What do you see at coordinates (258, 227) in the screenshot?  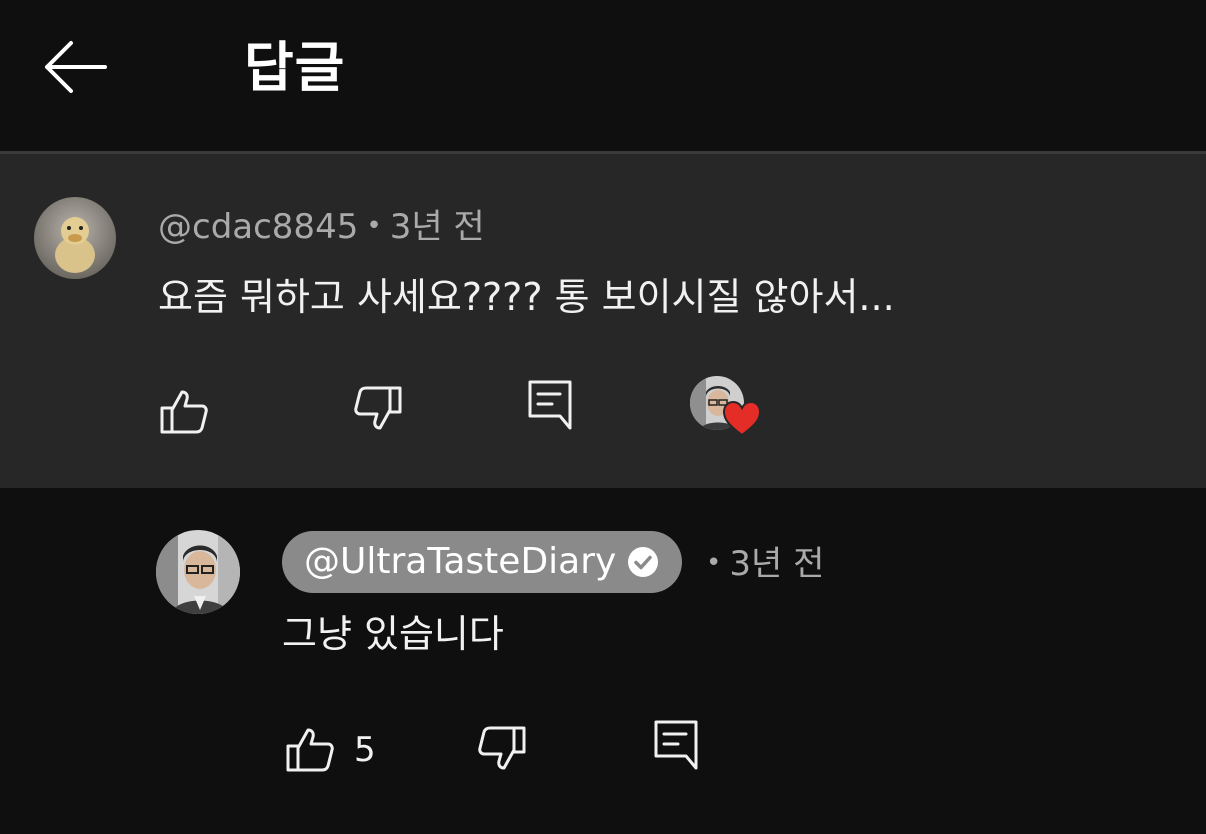 I see `comment-author: @cdac8845` at bounding box center [258, 227].